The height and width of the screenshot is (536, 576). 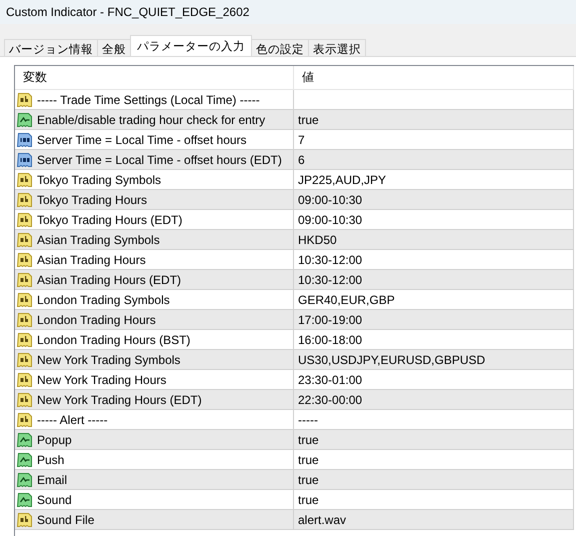 What do you see at coordinates (54, 439) in the screenshot?
I see `parameter-name: Popup` at bounding box center [54, 439].